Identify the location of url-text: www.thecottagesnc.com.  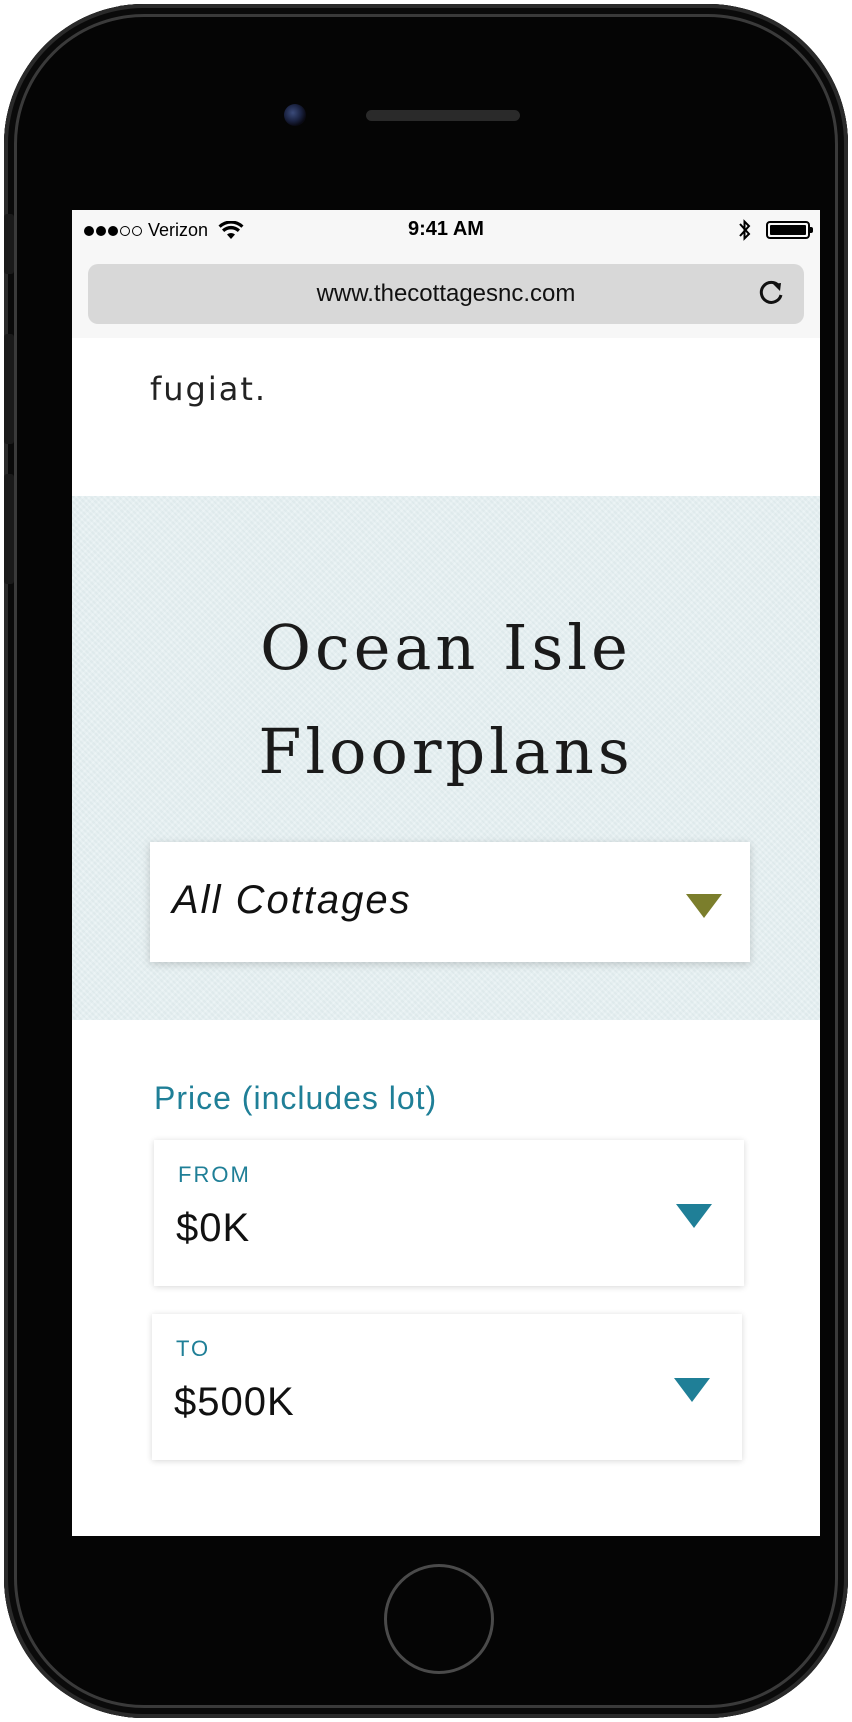
(446, 294).